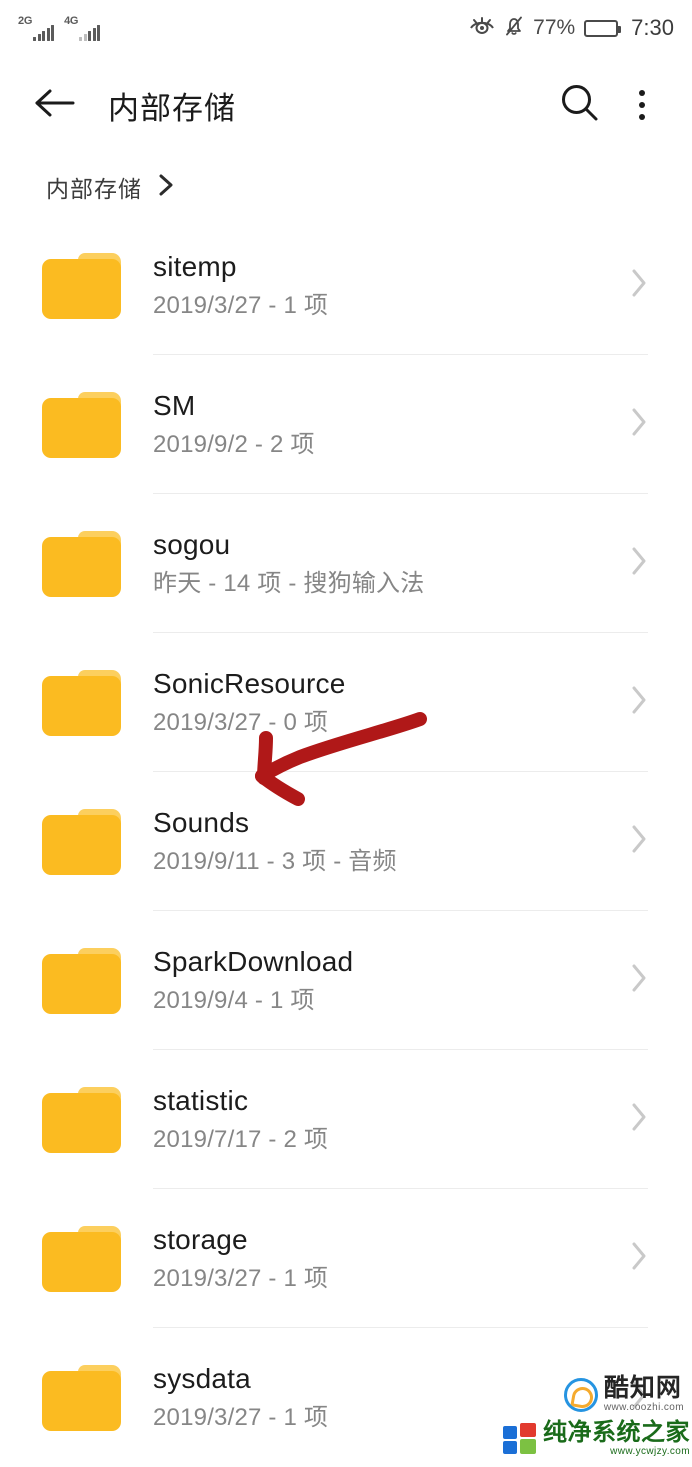 This screenshot has width=692, height=1467. What do you see at coordinates (390, 424) in the screenshot?
I see `file-row-text: SM 2019/9/2 - 2 项` at bounding box center [390, 424].